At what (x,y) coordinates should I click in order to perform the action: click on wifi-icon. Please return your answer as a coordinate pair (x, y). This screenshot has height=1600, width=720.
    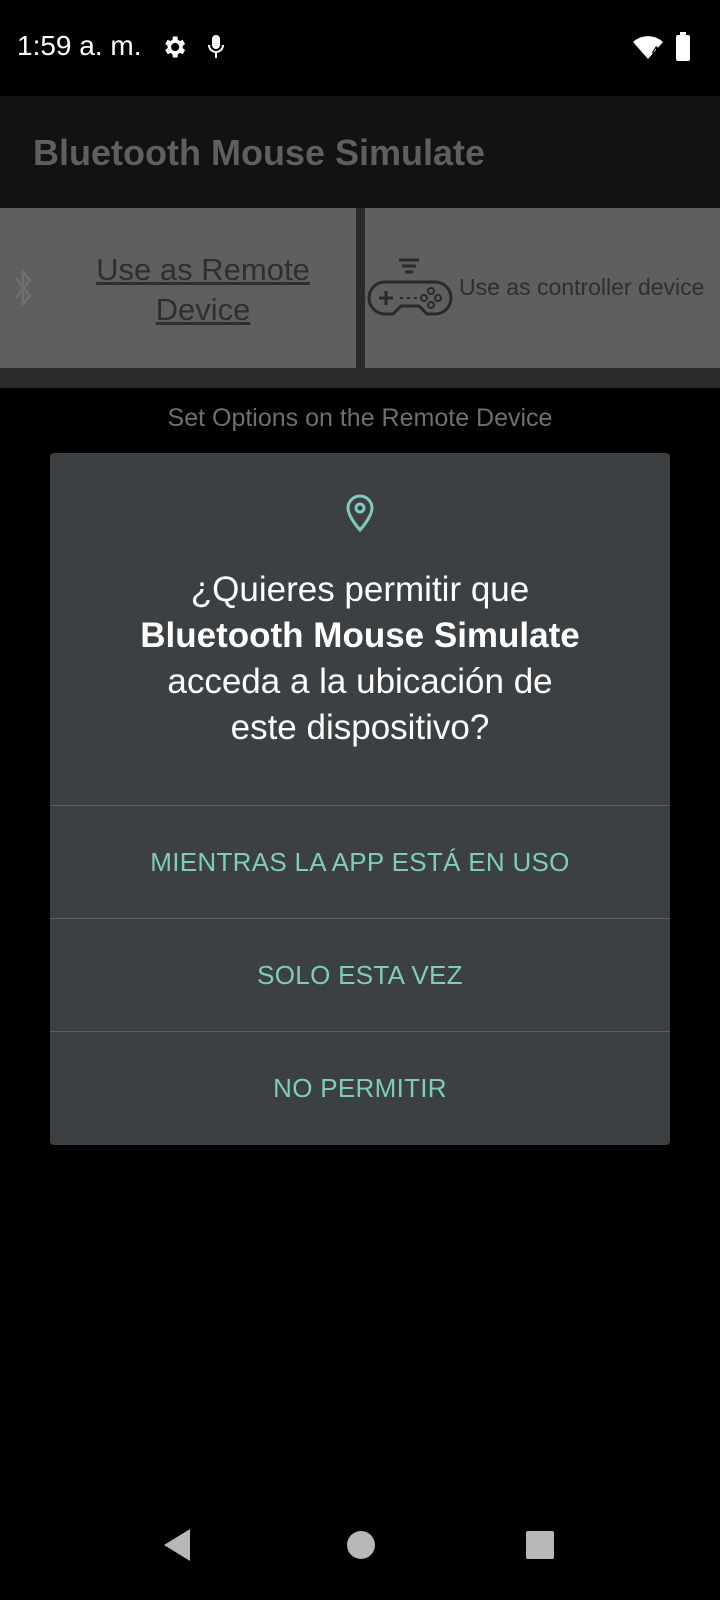
    Looking at the image, I should click on (648, 49).